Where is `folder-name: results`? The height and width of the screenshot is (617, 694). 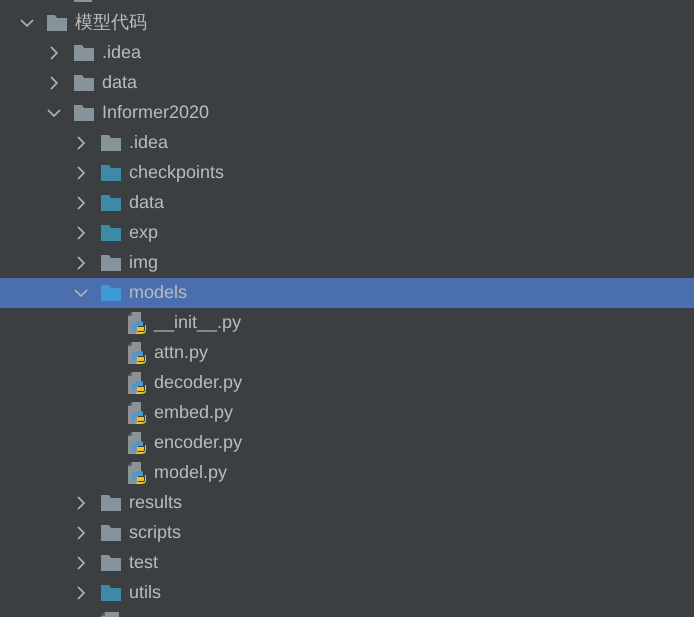
folder-name: results is located at coordinates (155, 503).